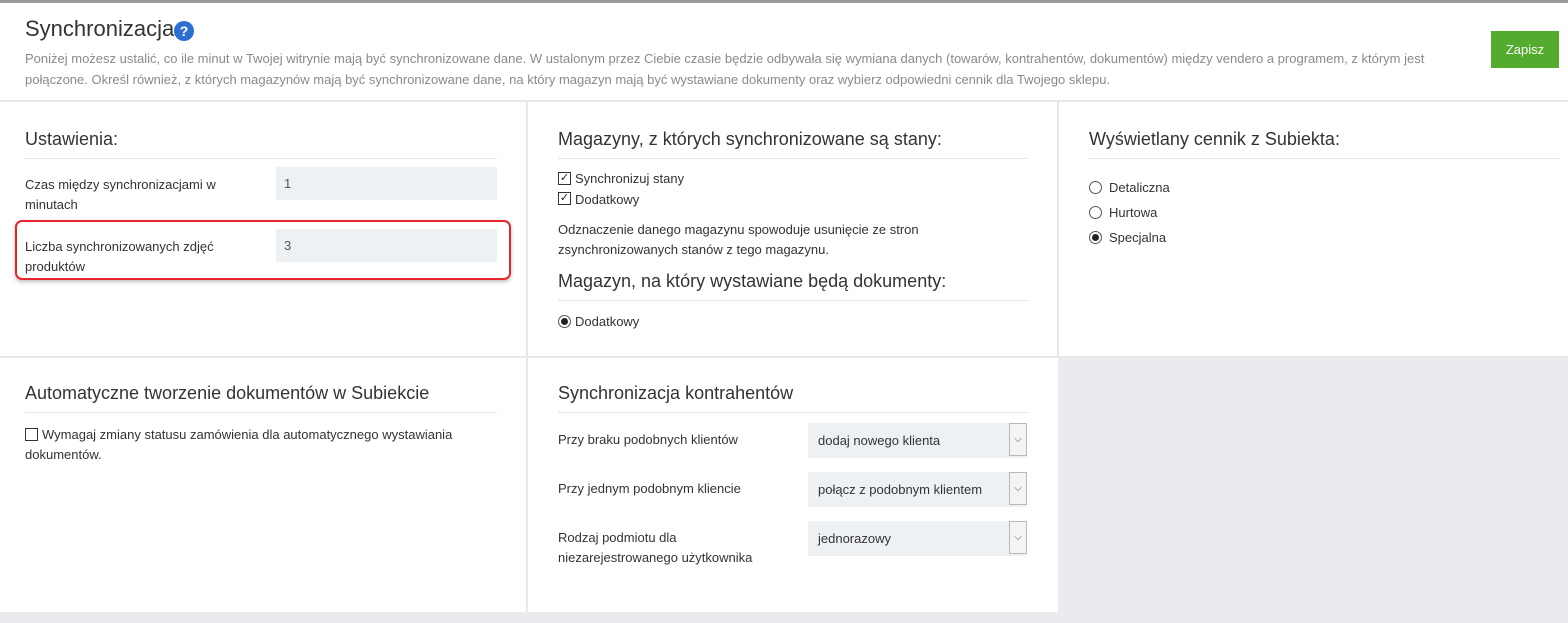 Image resolution: width=1568 pixels, height=623 pixels. What do you see at coordinates (879, 440) in the screenshot?
I see `no-similar-value: dodaj nowego klienta` at bounding box center [879, 440].